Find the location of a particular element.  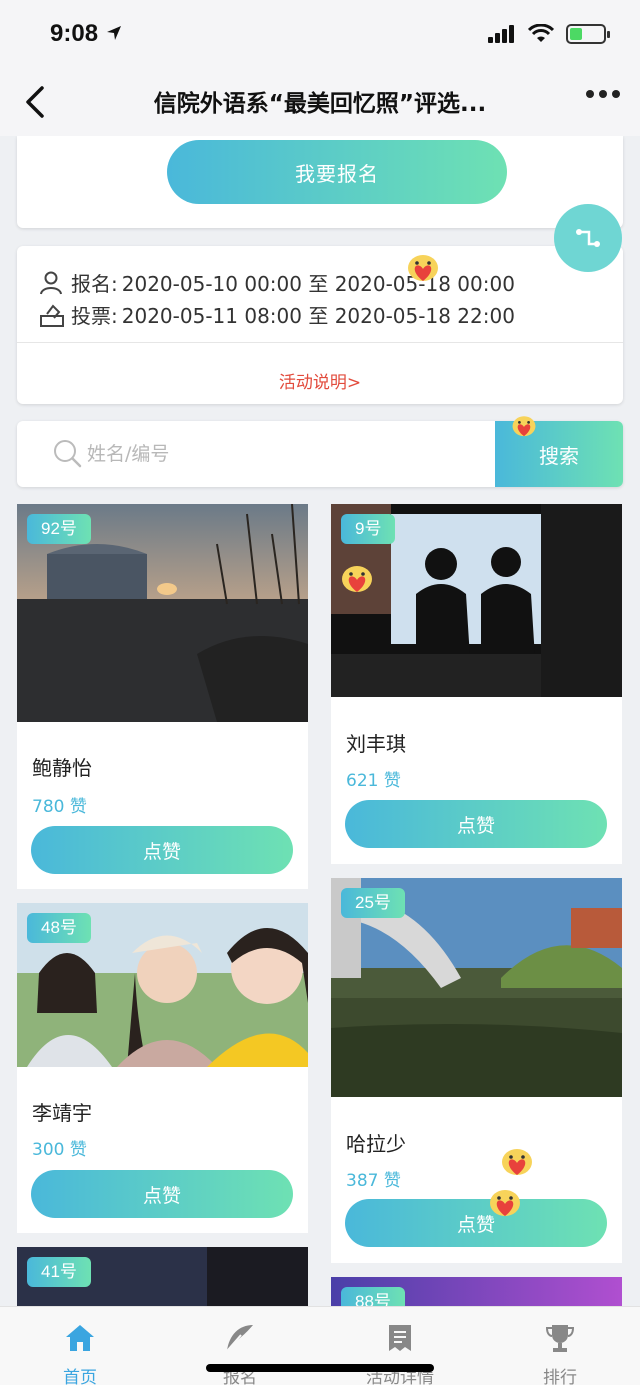

entry-photo: 41号 is located at coordinates (162, 1276).